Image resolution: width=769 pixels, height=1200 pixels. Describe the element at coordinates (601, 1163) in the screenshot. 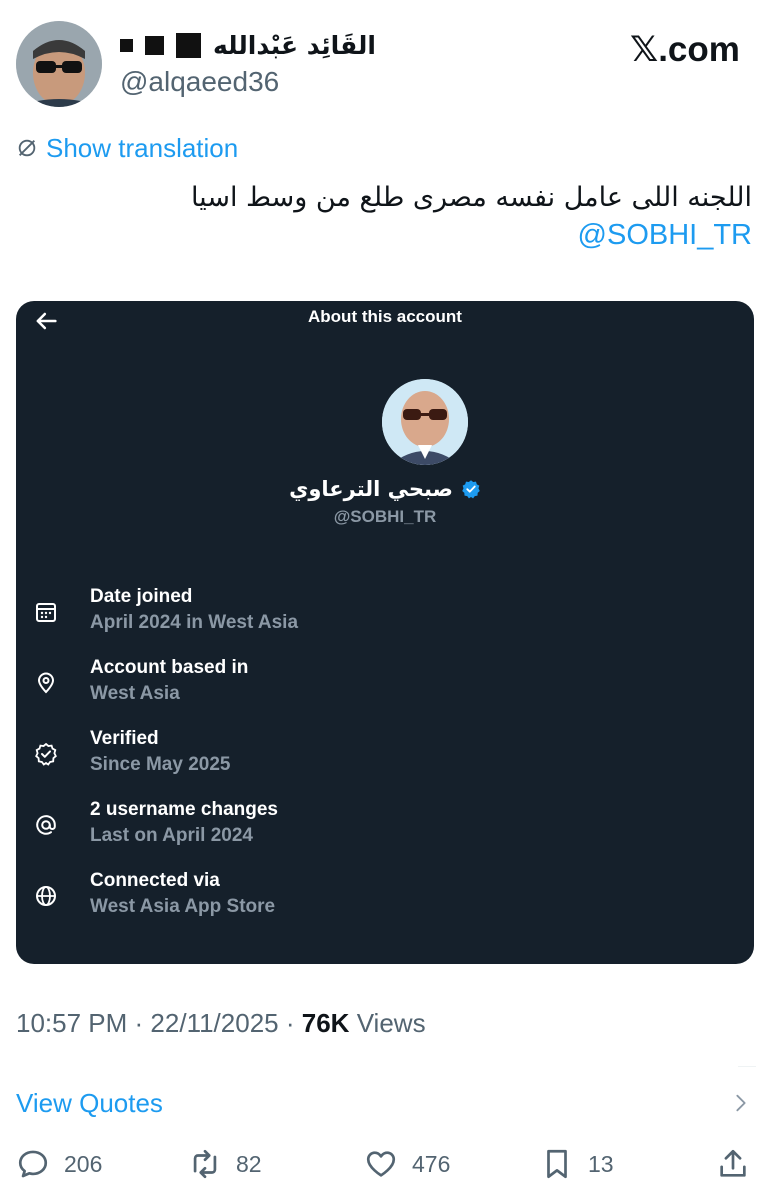

I see `bookmark-count: 13` at that location.